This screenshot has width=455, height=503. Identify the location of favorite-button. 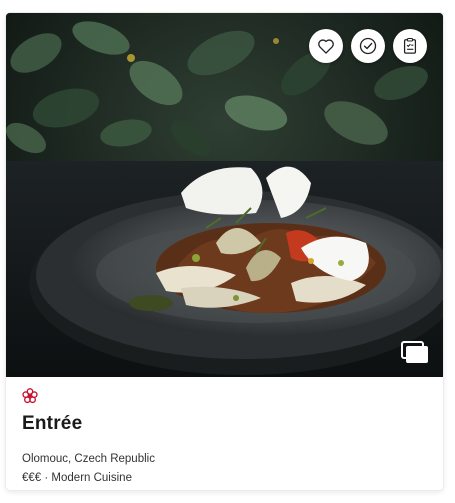
(326, 46).